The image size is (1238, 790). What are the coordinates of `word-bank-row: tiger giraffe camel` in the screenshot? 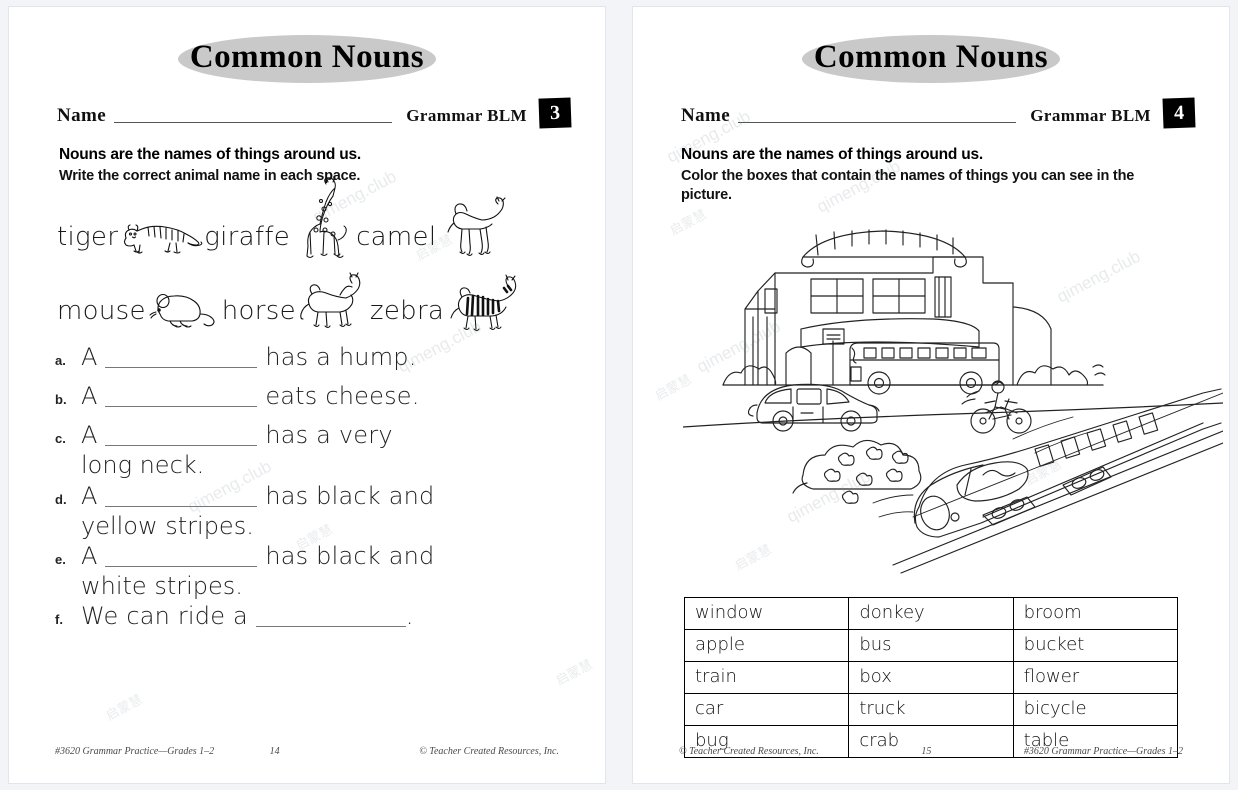 It's located at (331, 217).